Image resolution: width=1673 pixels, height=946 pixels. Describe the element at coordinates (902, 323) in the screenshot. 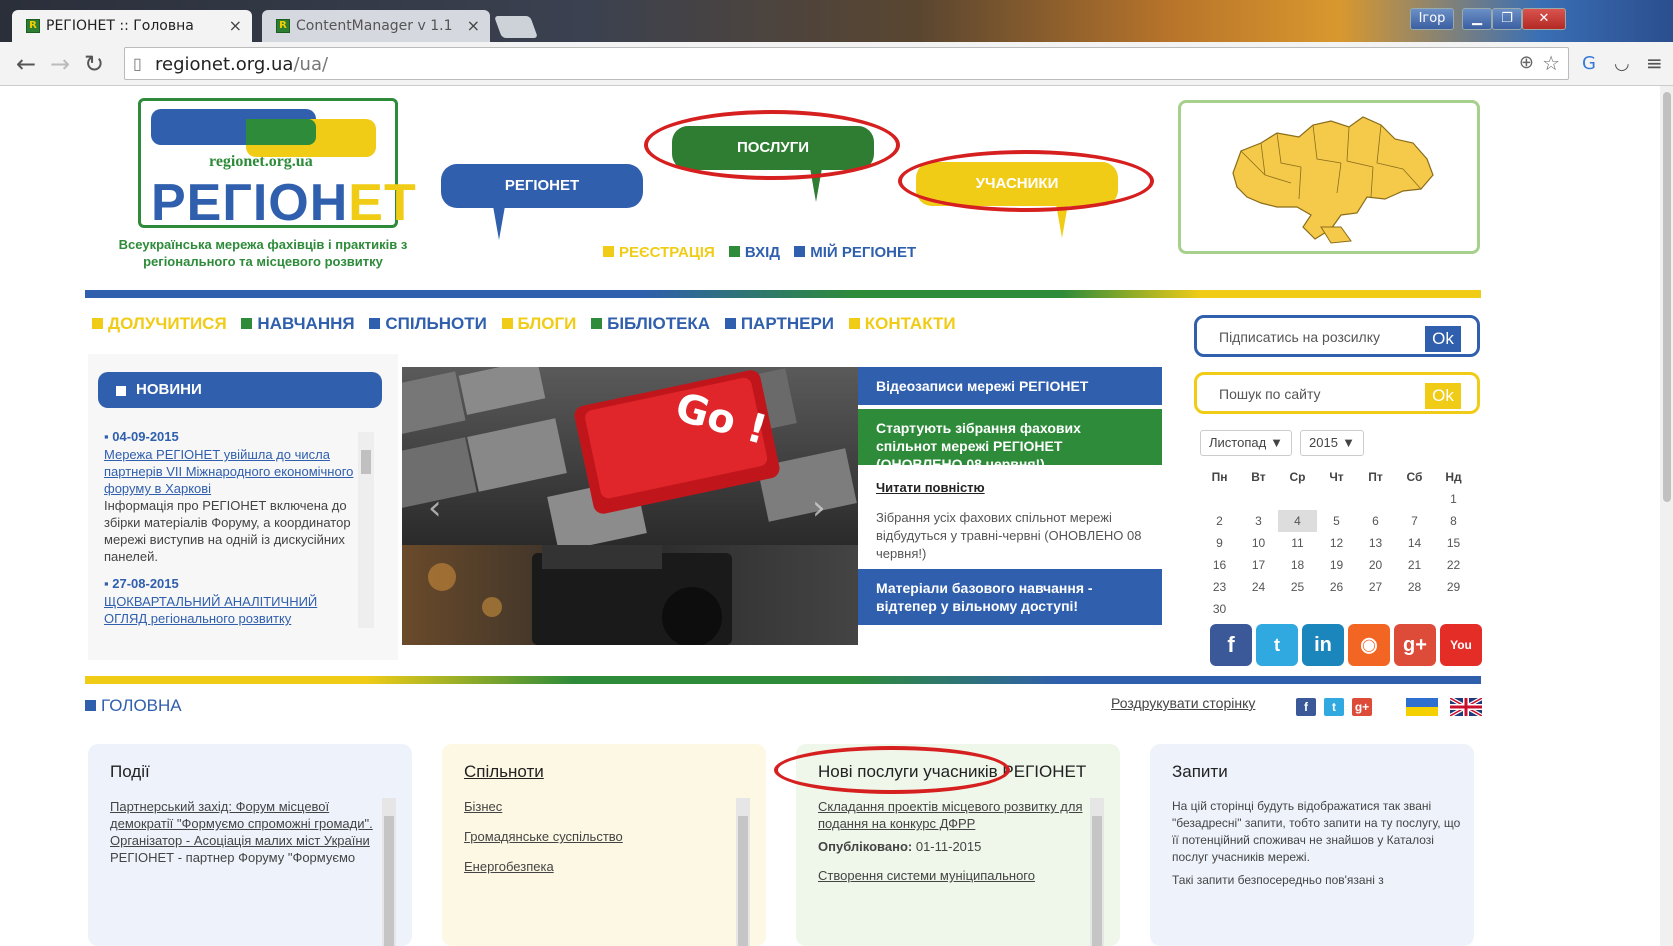

I see `menu-item-contacts: КОНТАКТИ` at that location.